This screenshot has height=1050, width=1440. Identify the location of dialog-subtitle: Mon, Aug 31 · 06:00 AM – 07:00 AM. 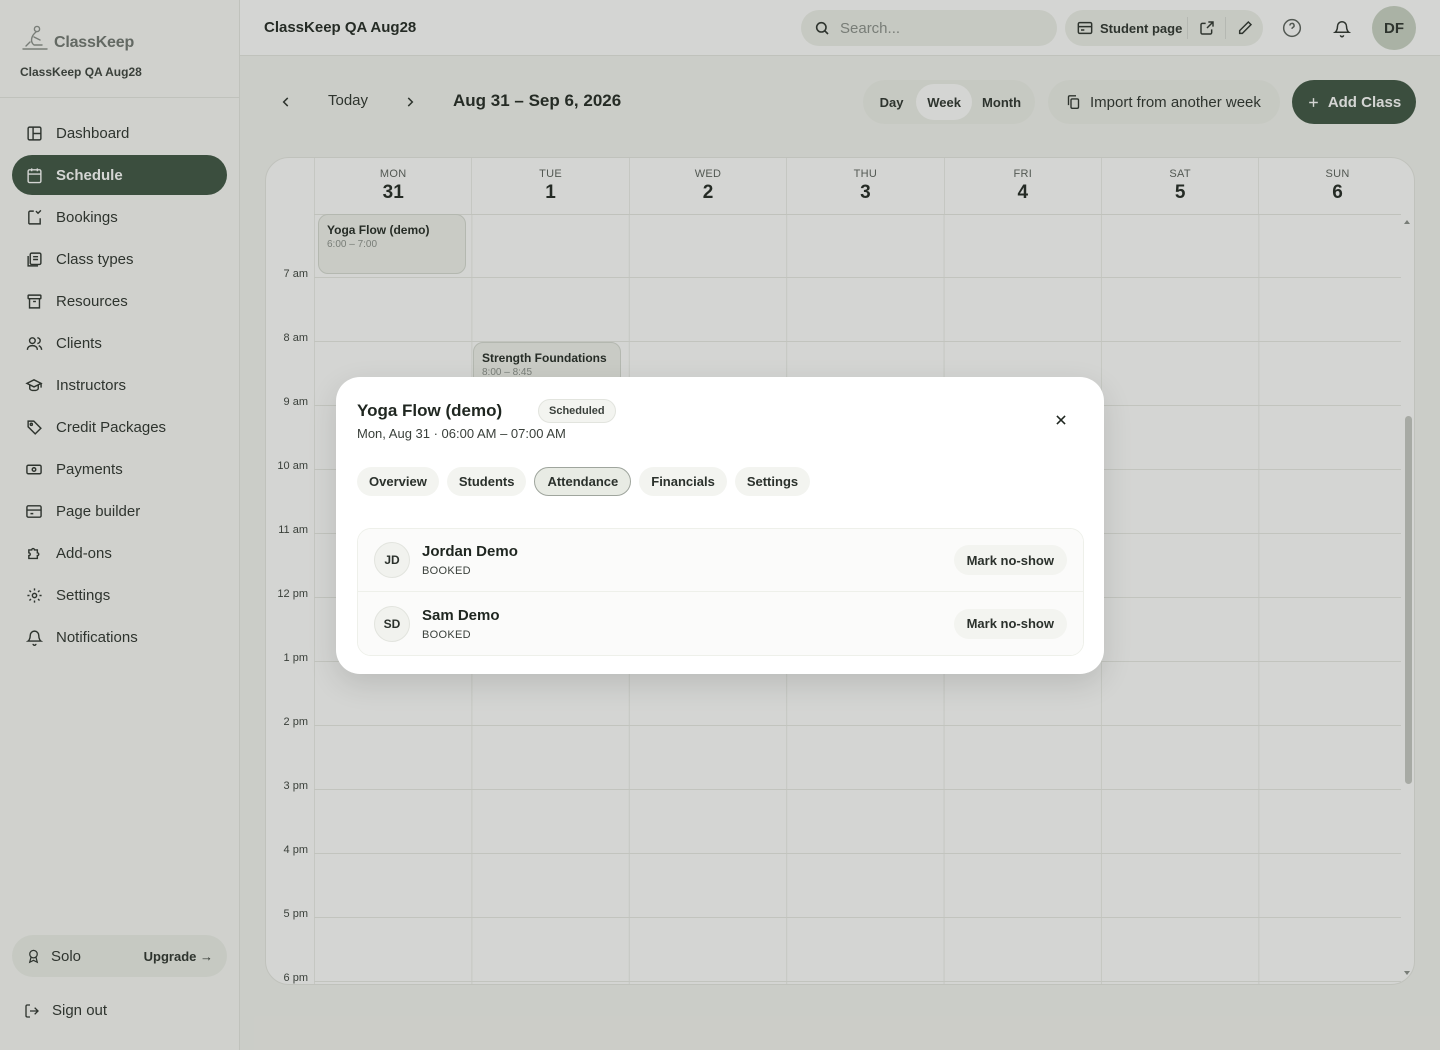
(461, 433).